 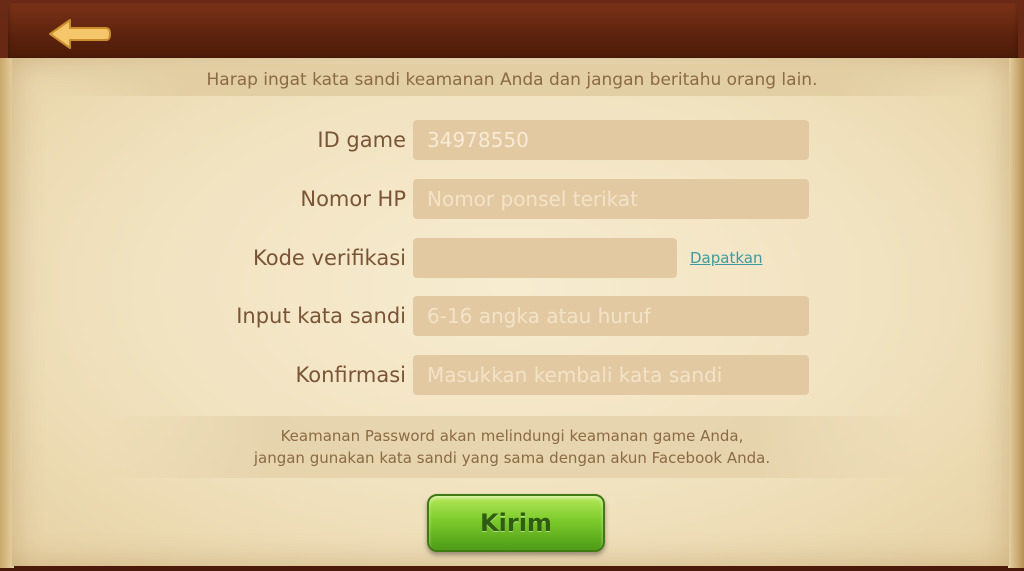 I want to click on game-id-field: 34978550, so click(x=611, y=140).